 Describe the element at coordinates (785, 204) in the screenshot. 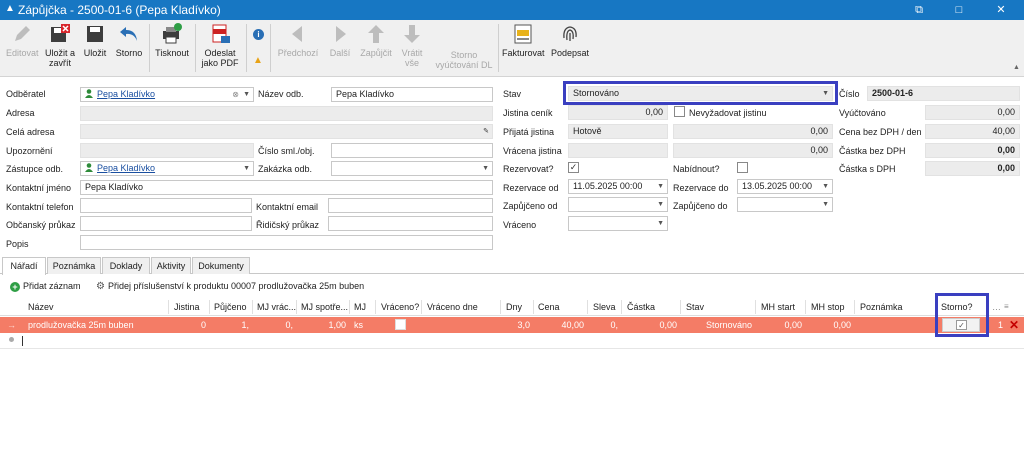

I see `lent-to-field: ▼` at that location.